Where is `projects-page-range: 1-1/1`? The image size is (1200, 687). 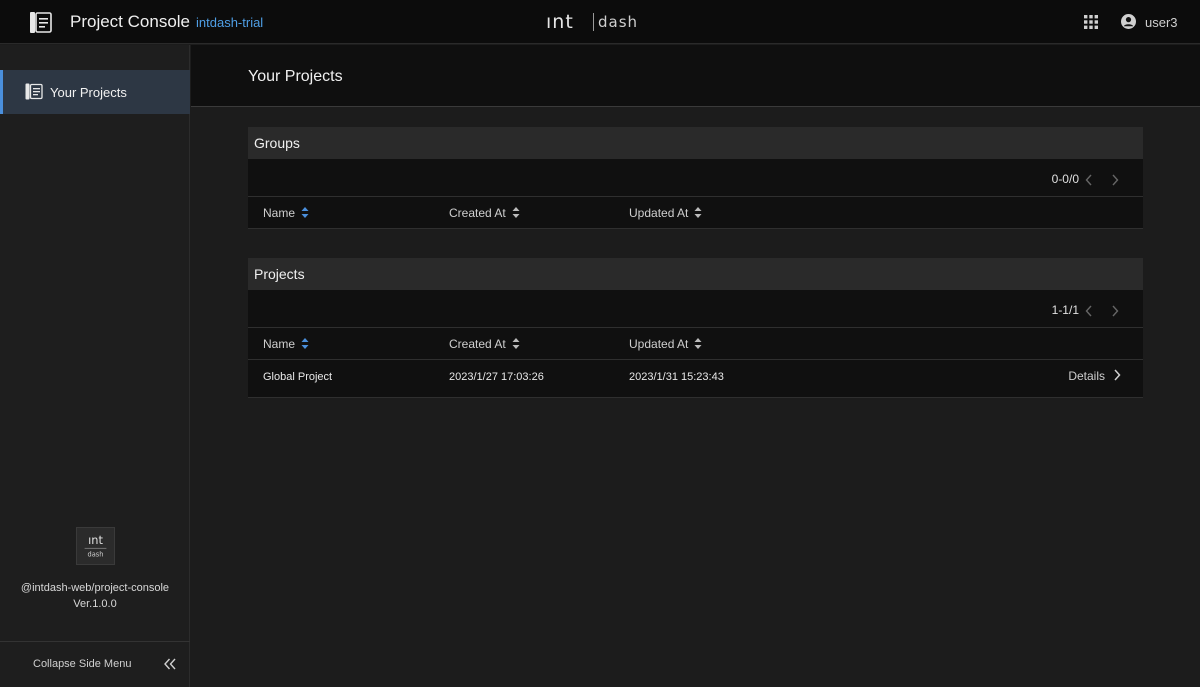 projects-page-range: 1-1/1 is located at coordinates (1065, 310).